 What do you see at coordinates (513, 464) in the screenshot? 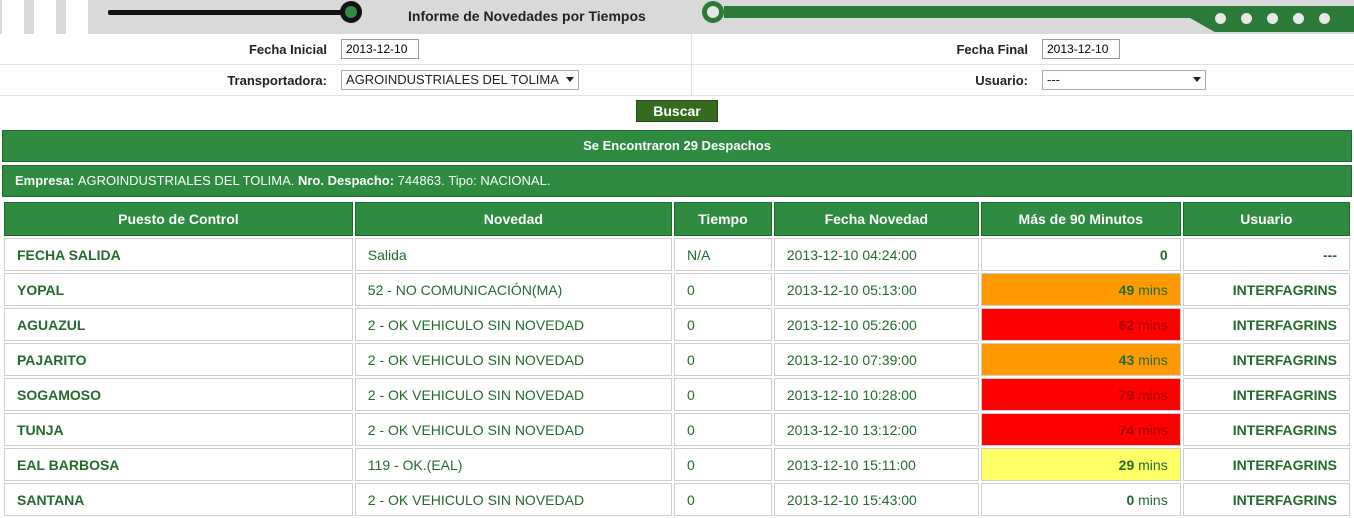
I see `cell-novedad: 119 - OK.(EAL)` at bounding box center [513, 464].